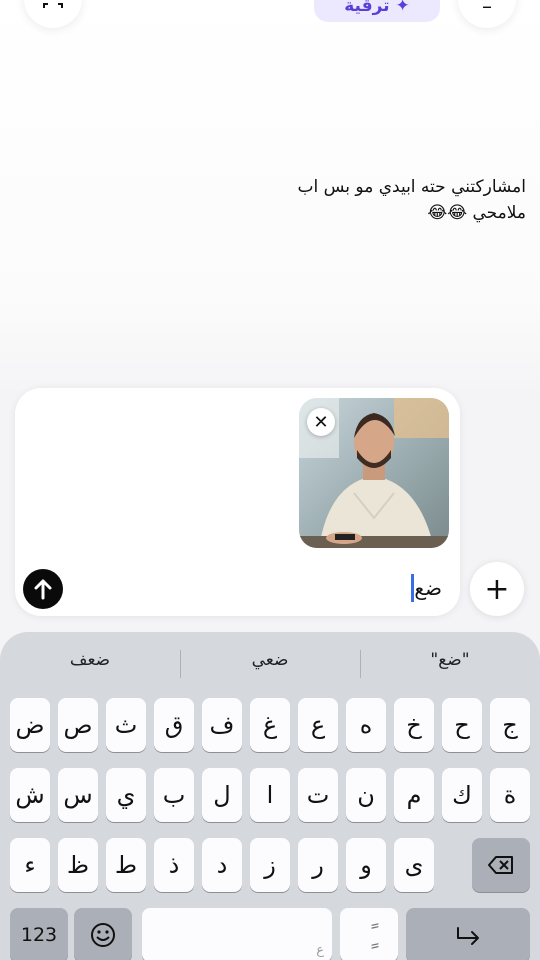  I want to click on input-value: ضع, so click(428, 588).